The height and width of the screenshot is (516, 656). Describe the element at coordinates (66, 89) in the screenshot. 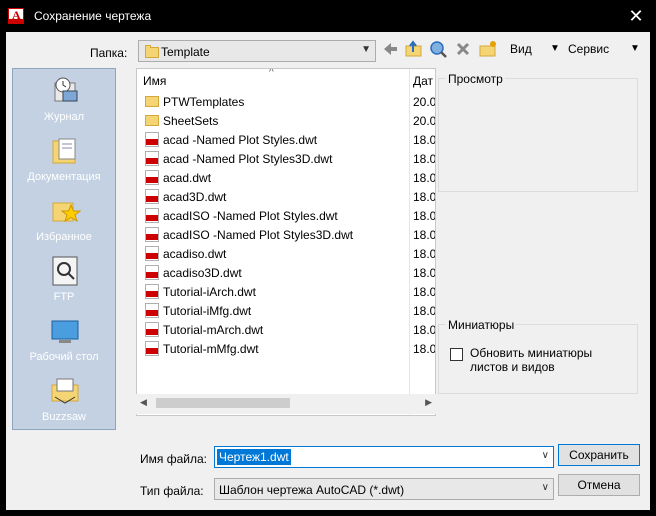

I see `history-icon` at that location.